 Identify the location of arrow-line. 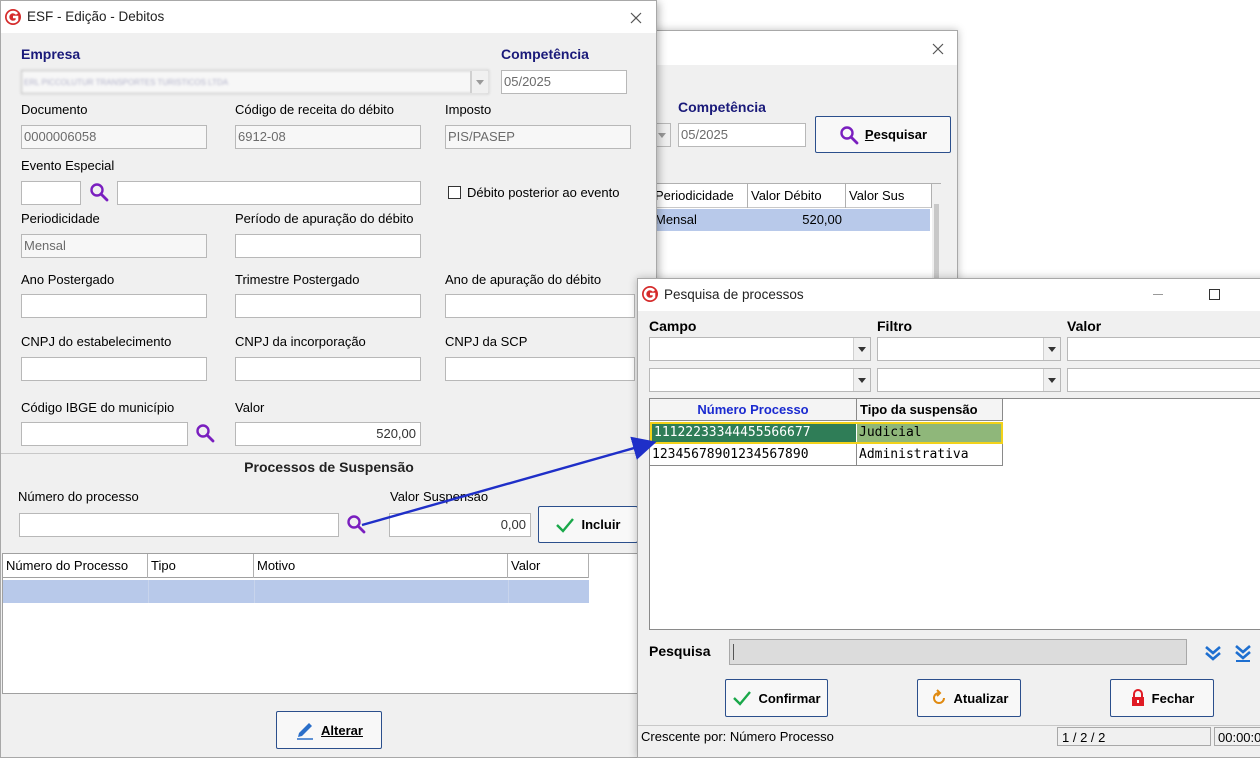
(509, 481).